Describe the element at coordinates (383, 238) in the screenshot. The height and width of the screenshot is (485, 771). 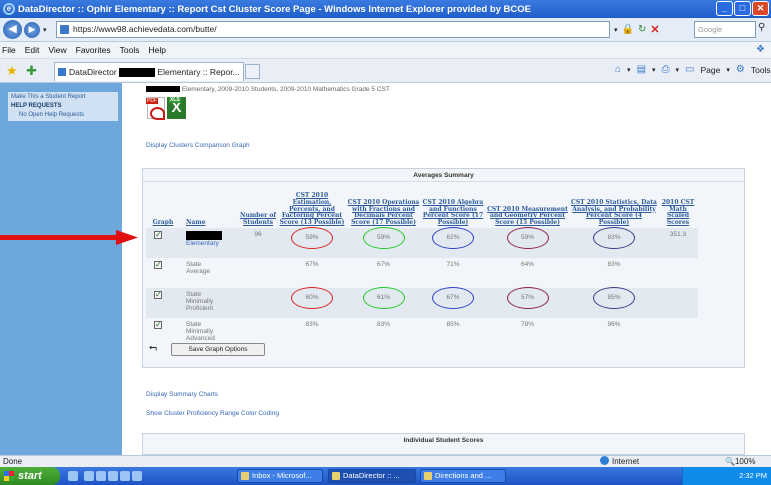
I see `circled-score: 59%` at that location.